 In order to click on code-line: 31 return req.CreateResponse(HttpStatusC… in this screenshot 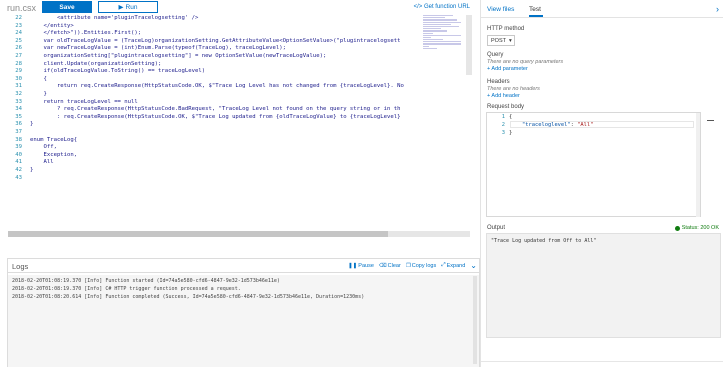, I will do `click(205, 87)`.